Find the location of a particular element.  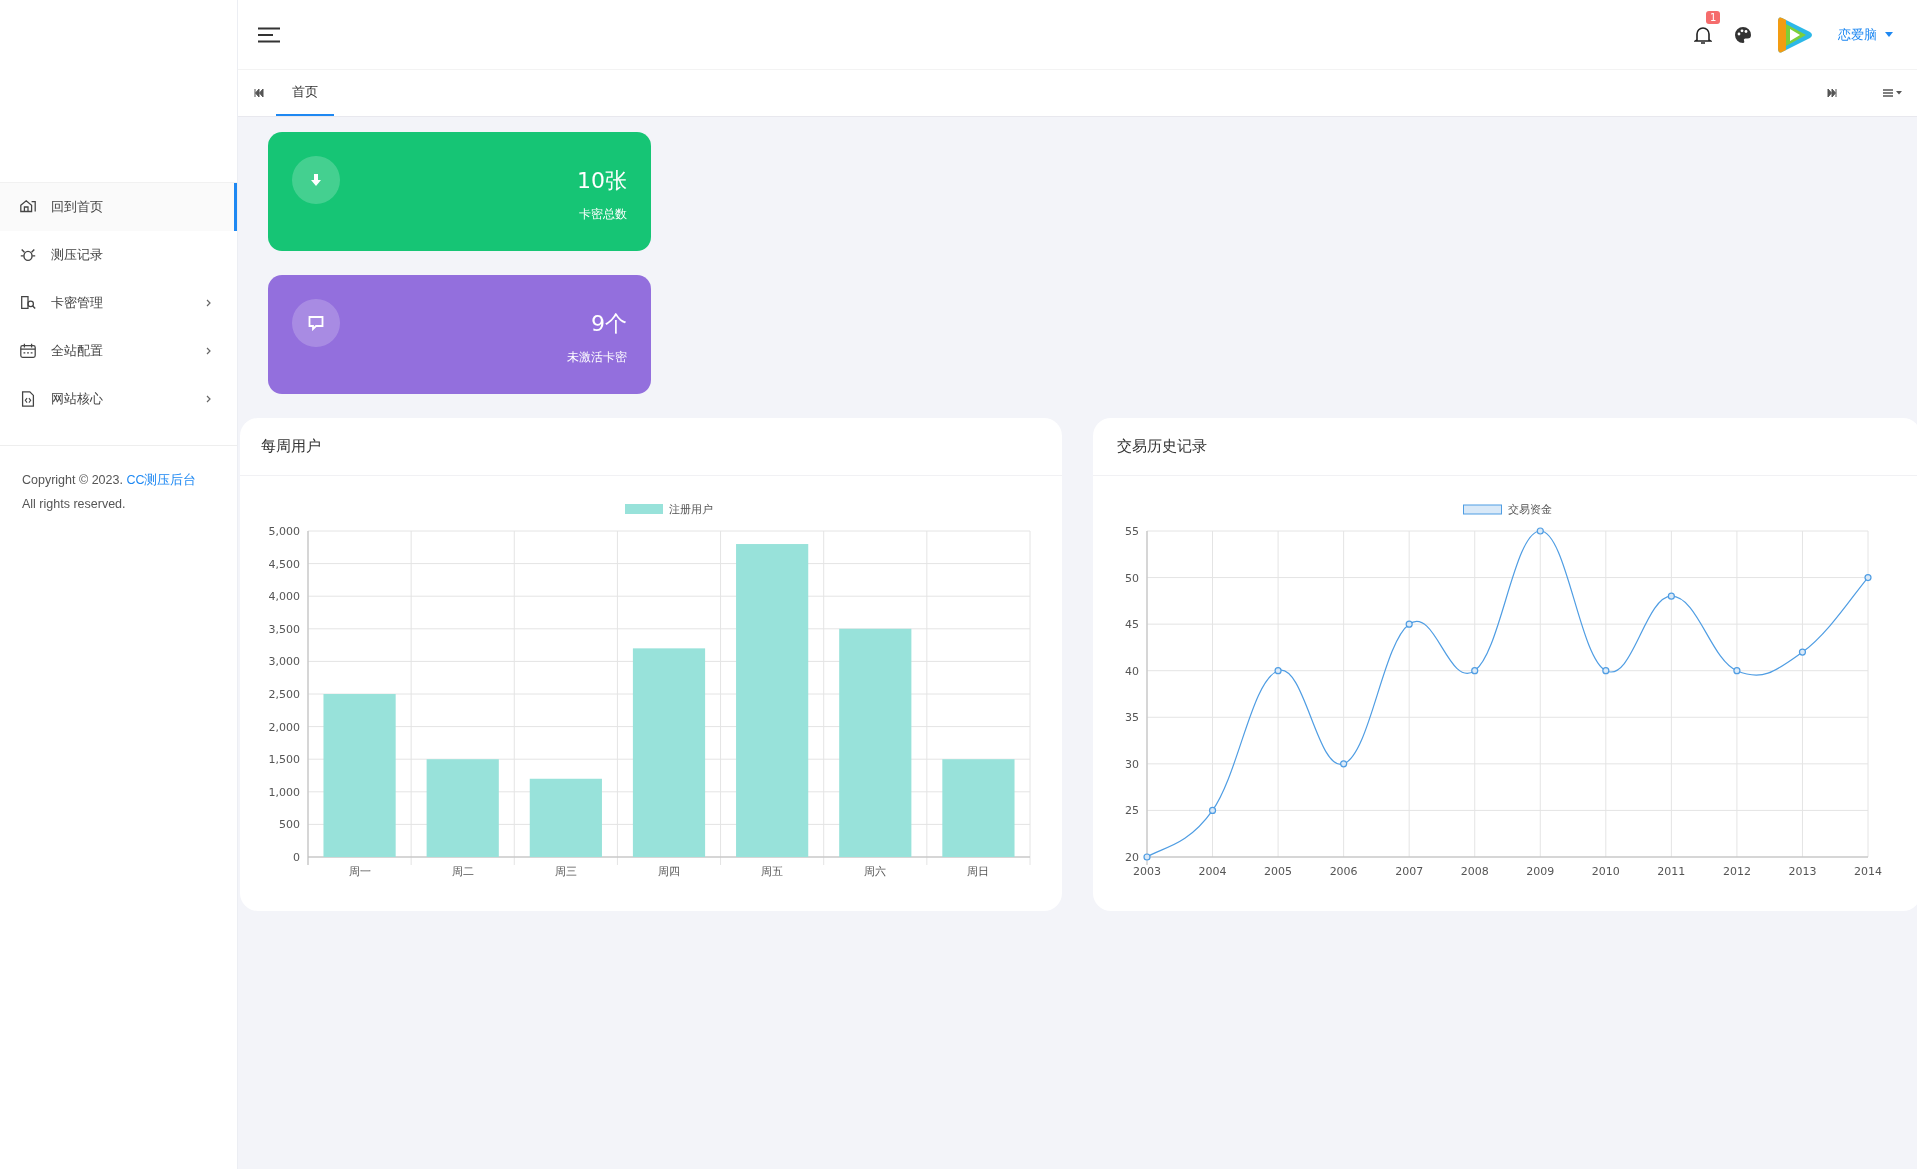

download-icon is located at coordinates (316, 180).